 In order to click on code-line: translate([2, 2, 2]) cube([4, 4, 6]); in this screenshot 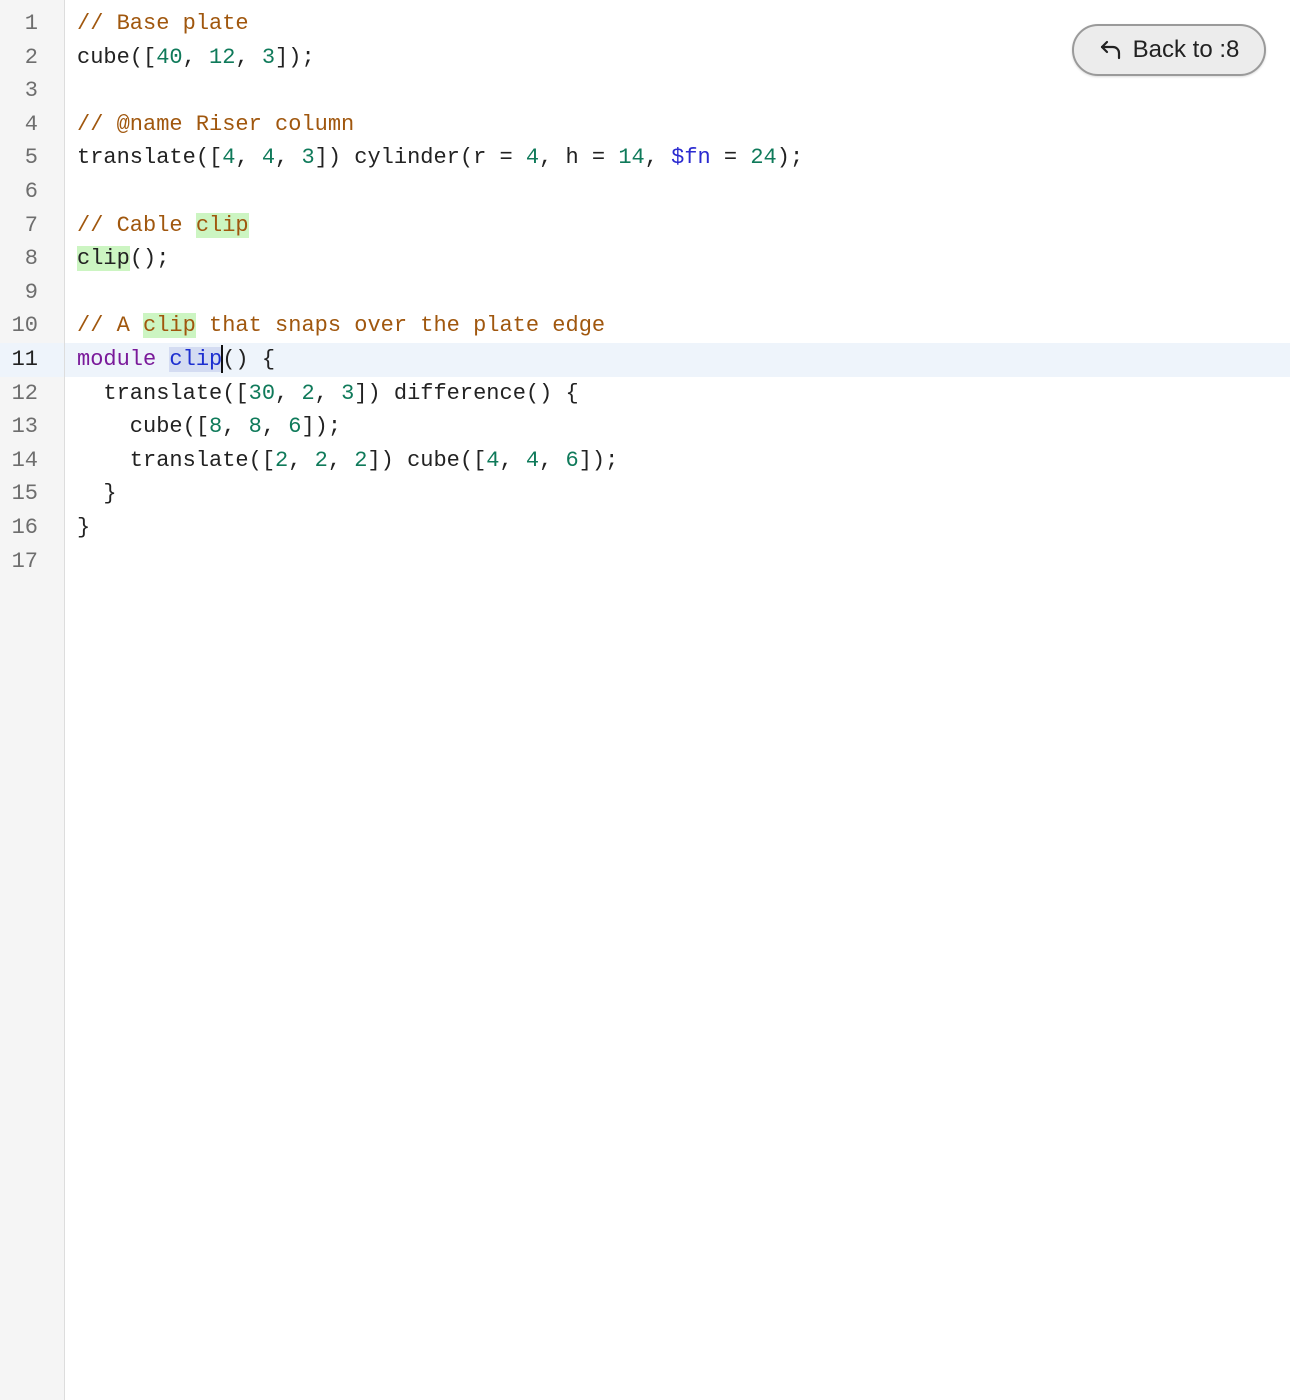, I will do `click(677, 461)`.